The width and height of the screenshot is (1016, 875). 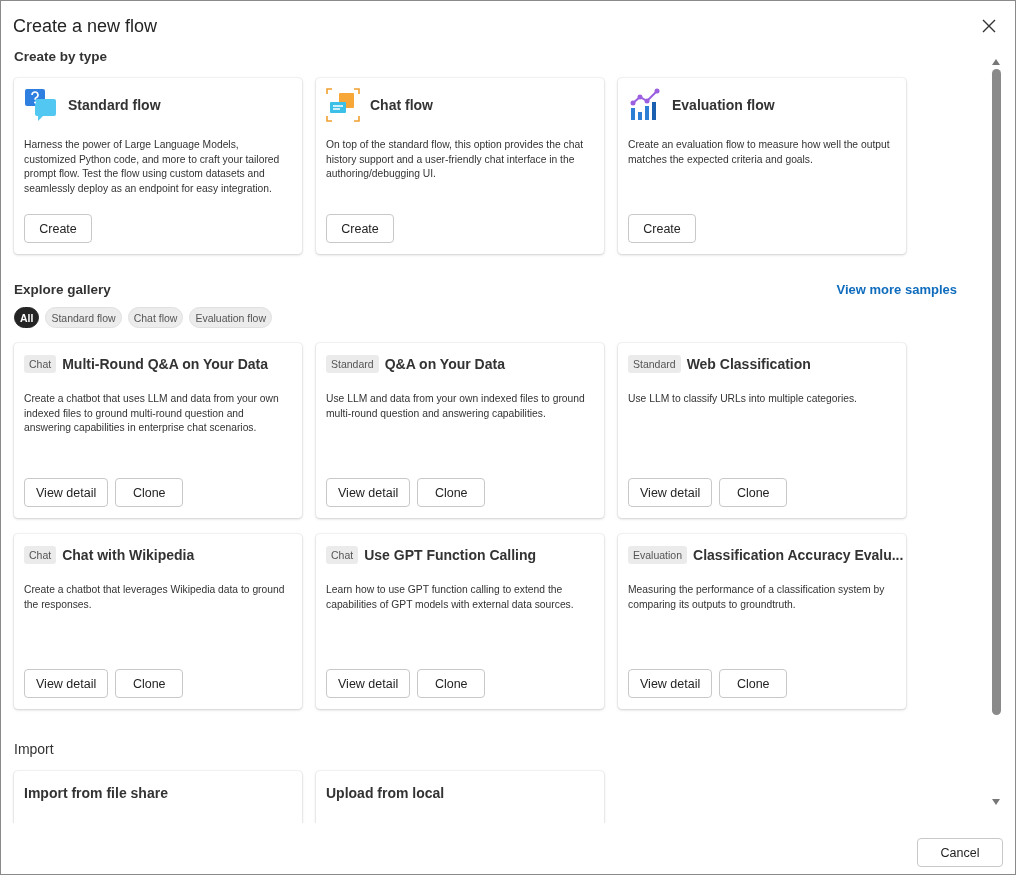 What do you see at coordinates (165, 364) in the screenshot?
I see `card-title: Multi-Round Q&A on Your Data` at bounding box center [165, 364].